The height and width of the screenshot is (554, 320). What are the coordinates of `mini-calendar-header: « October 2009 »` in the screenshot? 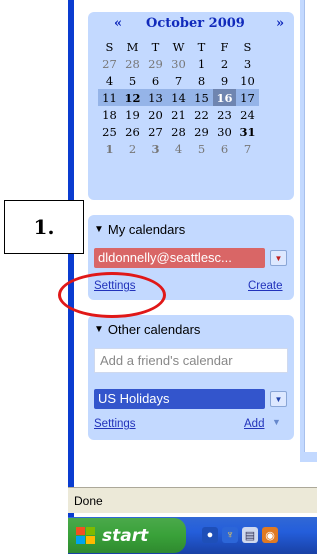 It's located at (191, 25).